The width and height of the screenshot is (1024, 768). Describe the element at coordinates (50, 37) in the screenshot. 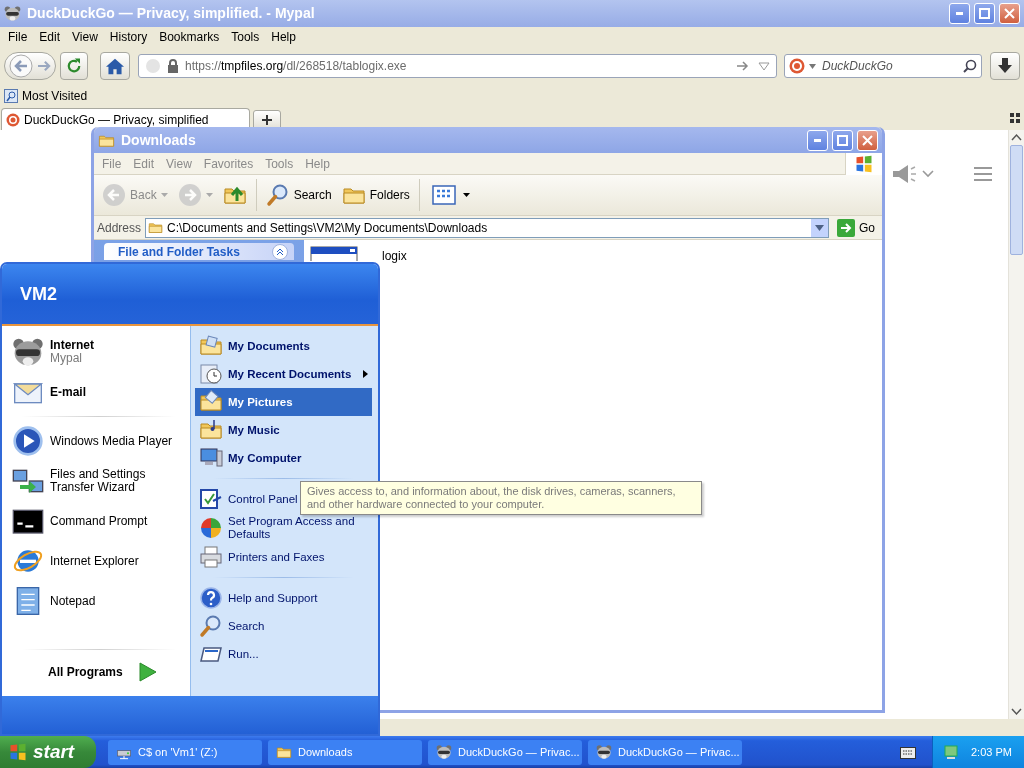

I see `menu-item: Edit` at that location.